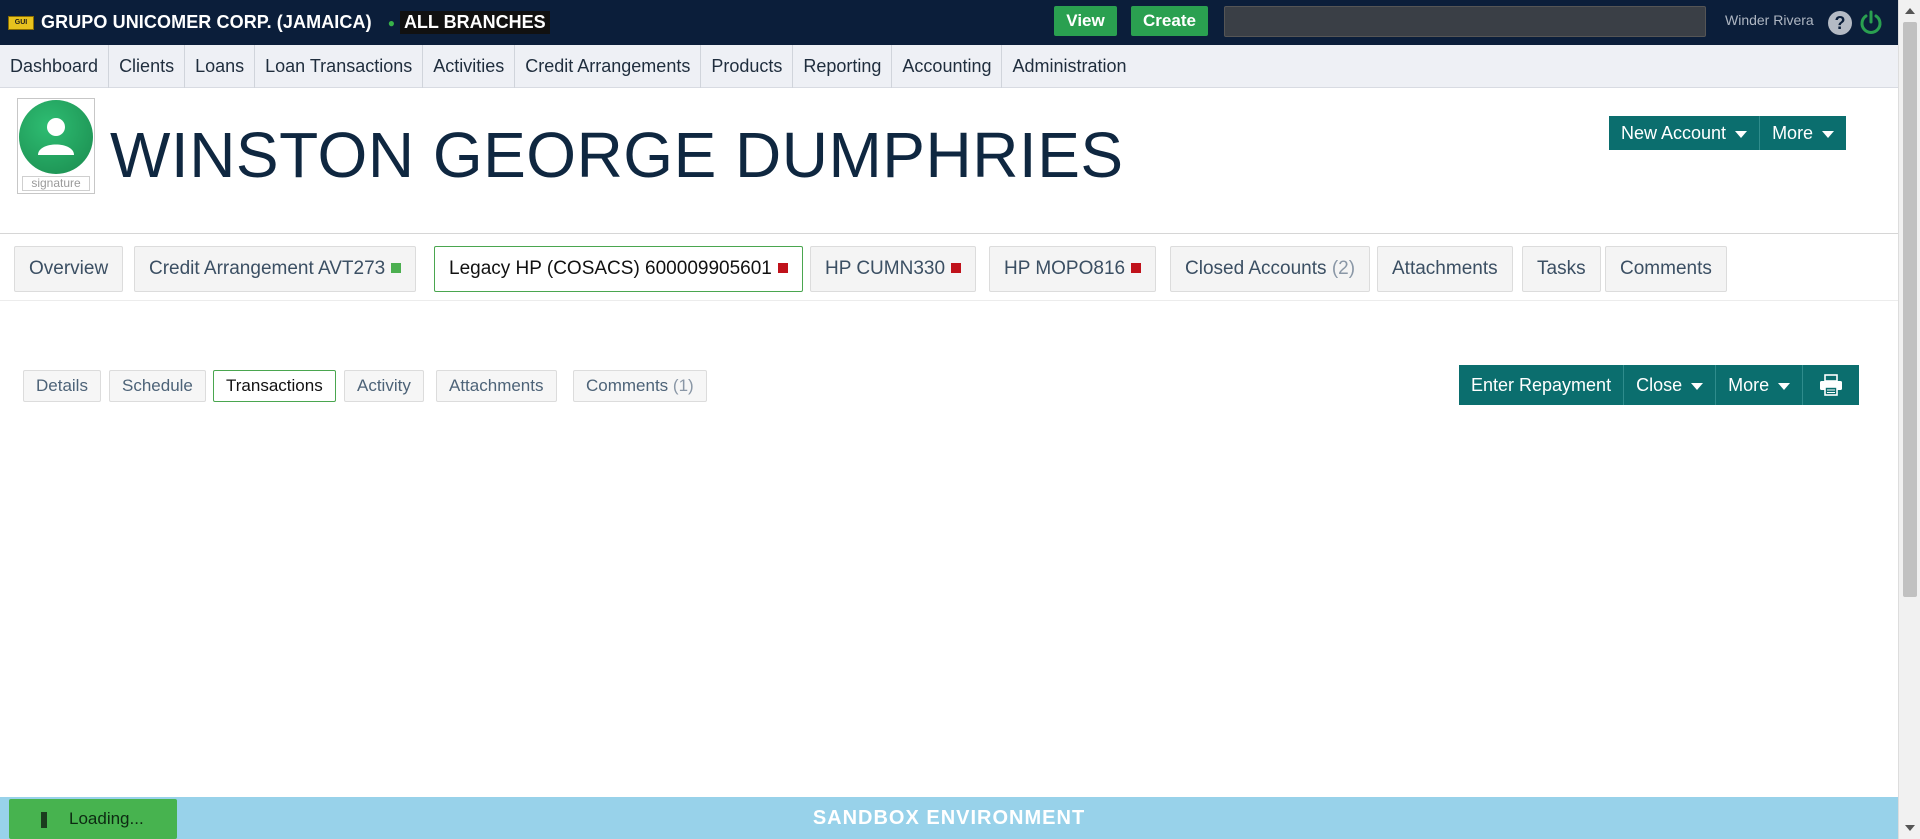 Image resolution: width=1920 pixels, height=839 pixels. I want to click on subtab-comments: Comments (1), so click(640, 386).